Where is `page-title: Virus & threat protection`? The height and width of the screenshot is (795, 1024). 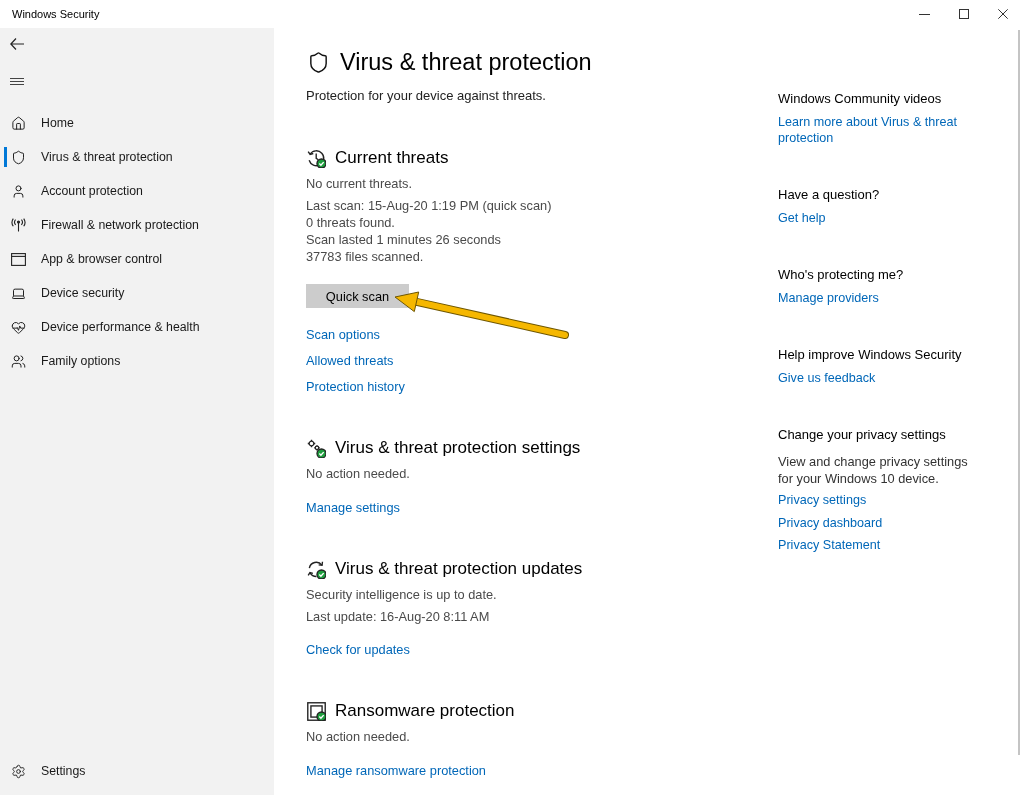 page-title: Virus & threat protection is located at coordinates (466, 62).